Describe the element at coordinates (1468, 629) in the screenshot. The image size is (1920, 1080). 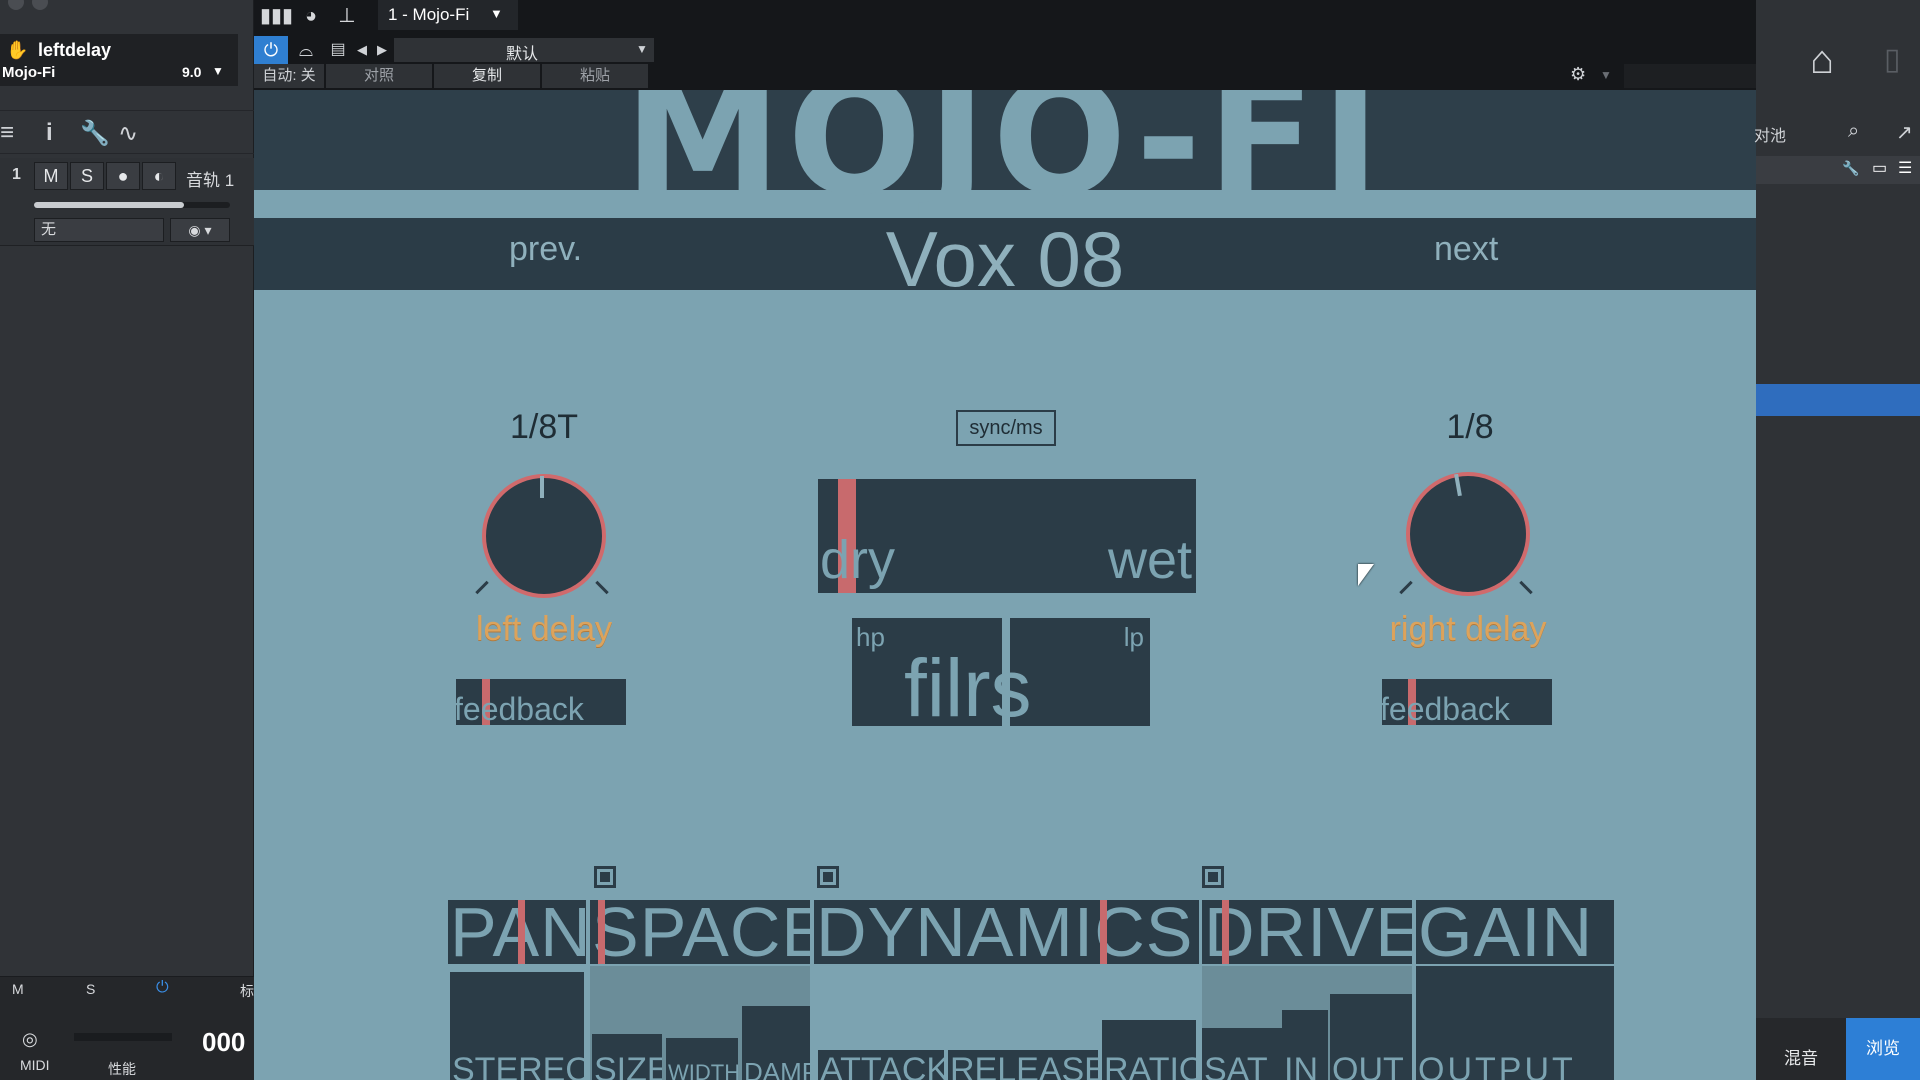
I see `right-delay-label: right delay` at that location.